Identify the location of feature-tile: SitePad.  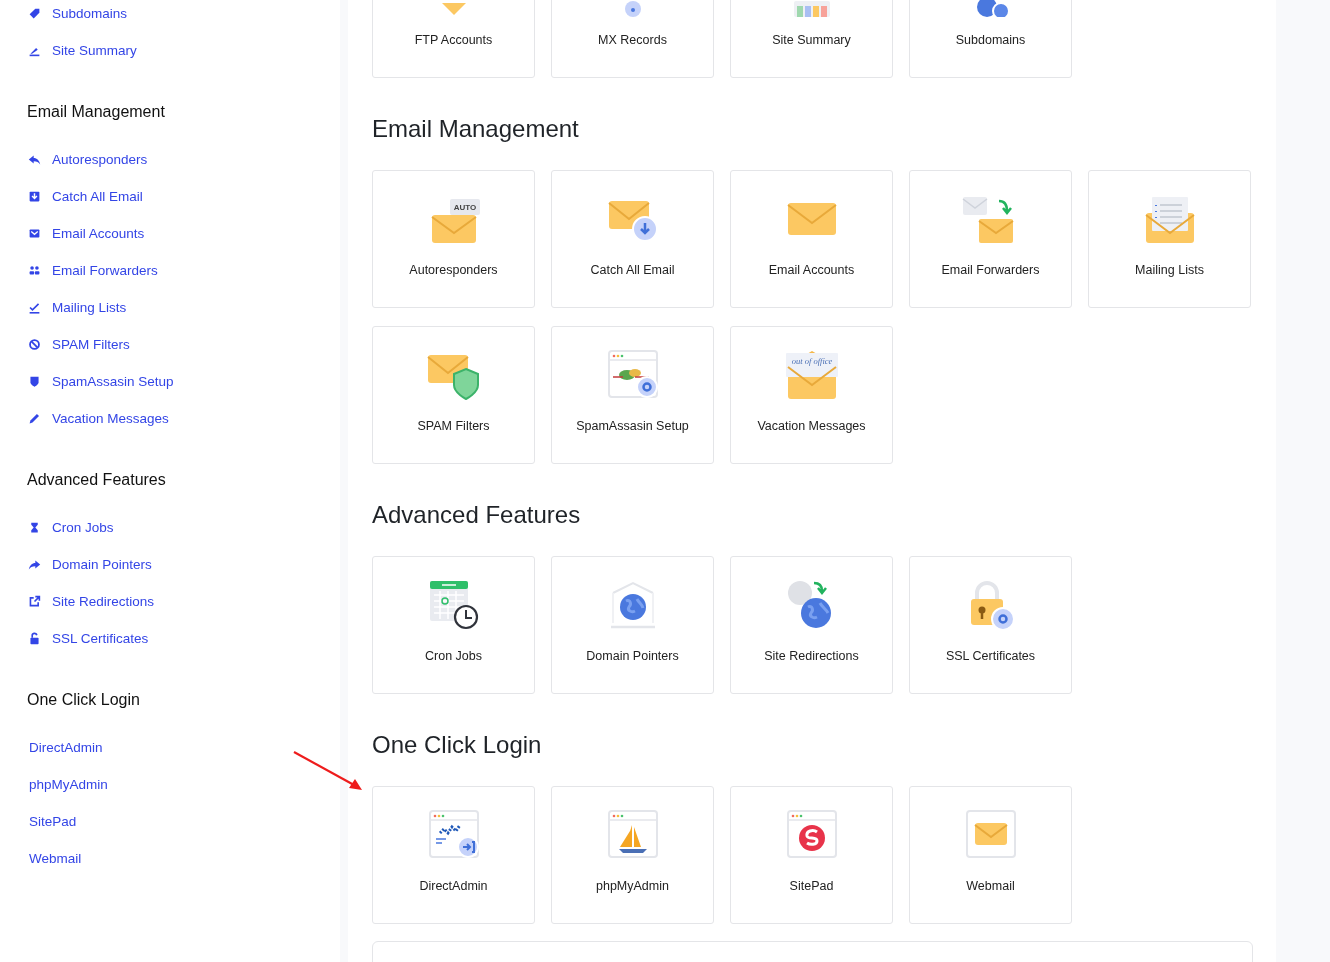
(811, 855).